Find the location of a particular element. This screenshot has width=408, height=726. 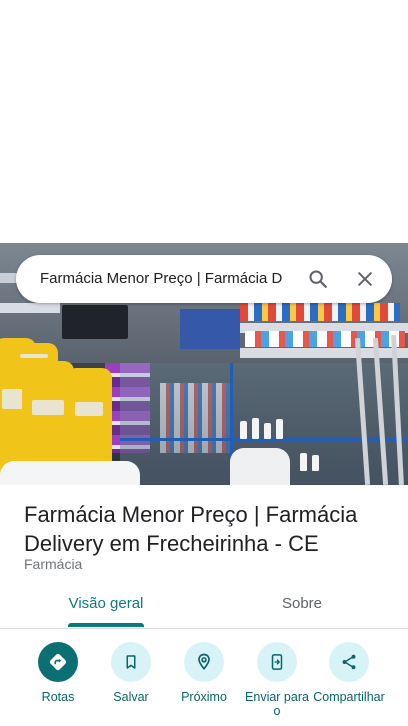

nearby-icon is located at coordinates (204, 661).